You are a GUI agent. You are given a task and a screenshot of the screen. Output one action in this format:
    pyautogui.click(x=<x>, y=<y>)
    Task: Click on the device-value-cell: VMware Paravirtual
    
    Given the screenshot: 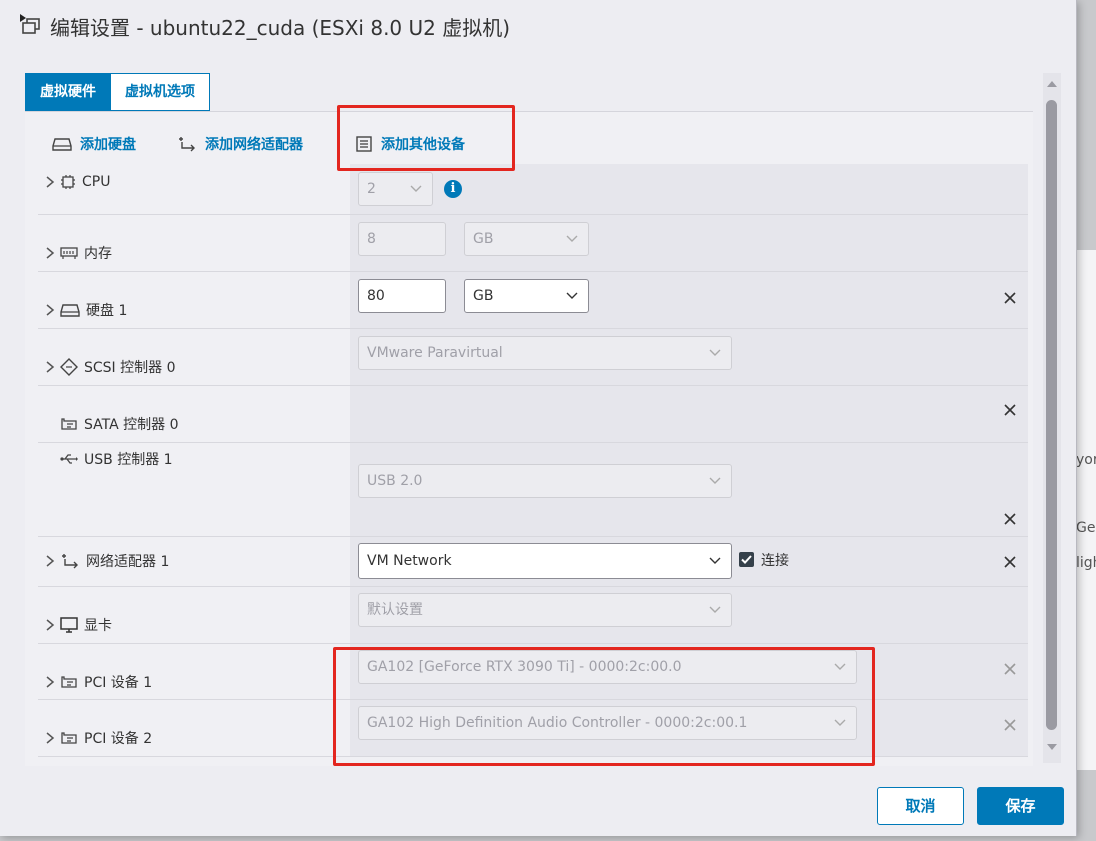 What is the action you would take?
    pyautogui.click(x=689, y=357)
    